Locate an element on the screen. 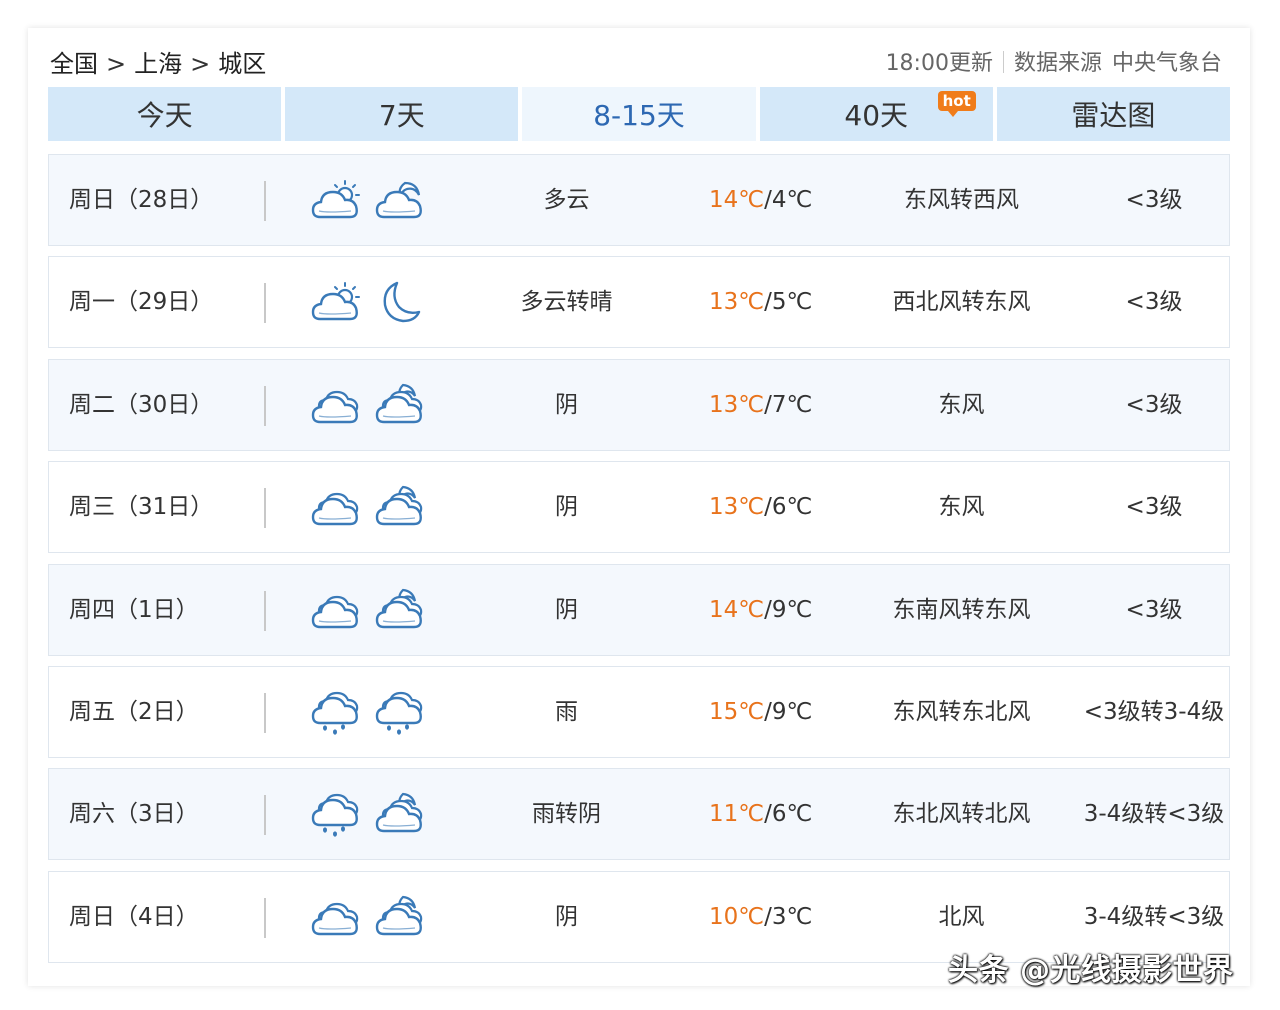 The width and height of the screenshot is (1280, 1010). weather-condition: 多云 is located at coordinates (566, 200).